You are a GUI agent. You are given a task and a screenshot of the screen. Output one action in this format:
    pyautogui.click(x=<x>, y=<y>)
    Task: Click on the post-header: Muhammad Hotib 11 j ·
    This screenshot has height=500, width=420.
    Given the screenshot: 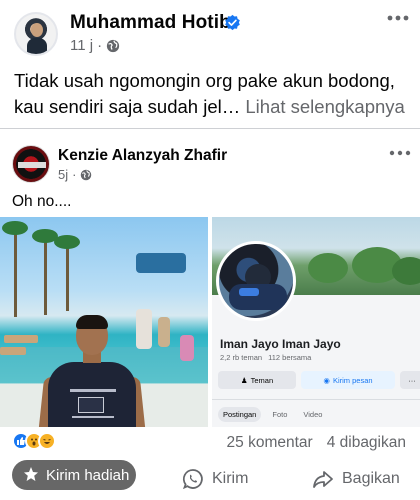 What is the action you would take?
    pyautogui.click(x=210, y=30)
    